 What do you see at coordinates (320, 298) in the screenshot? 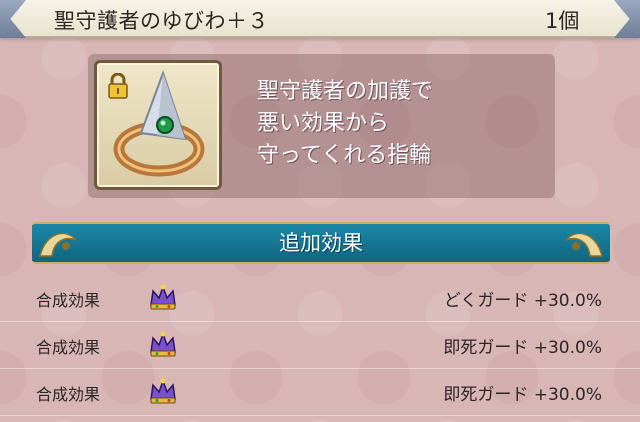
I see `effect-row: 合成効果 どくガード +30.0%` at bounding box center [320, 298].